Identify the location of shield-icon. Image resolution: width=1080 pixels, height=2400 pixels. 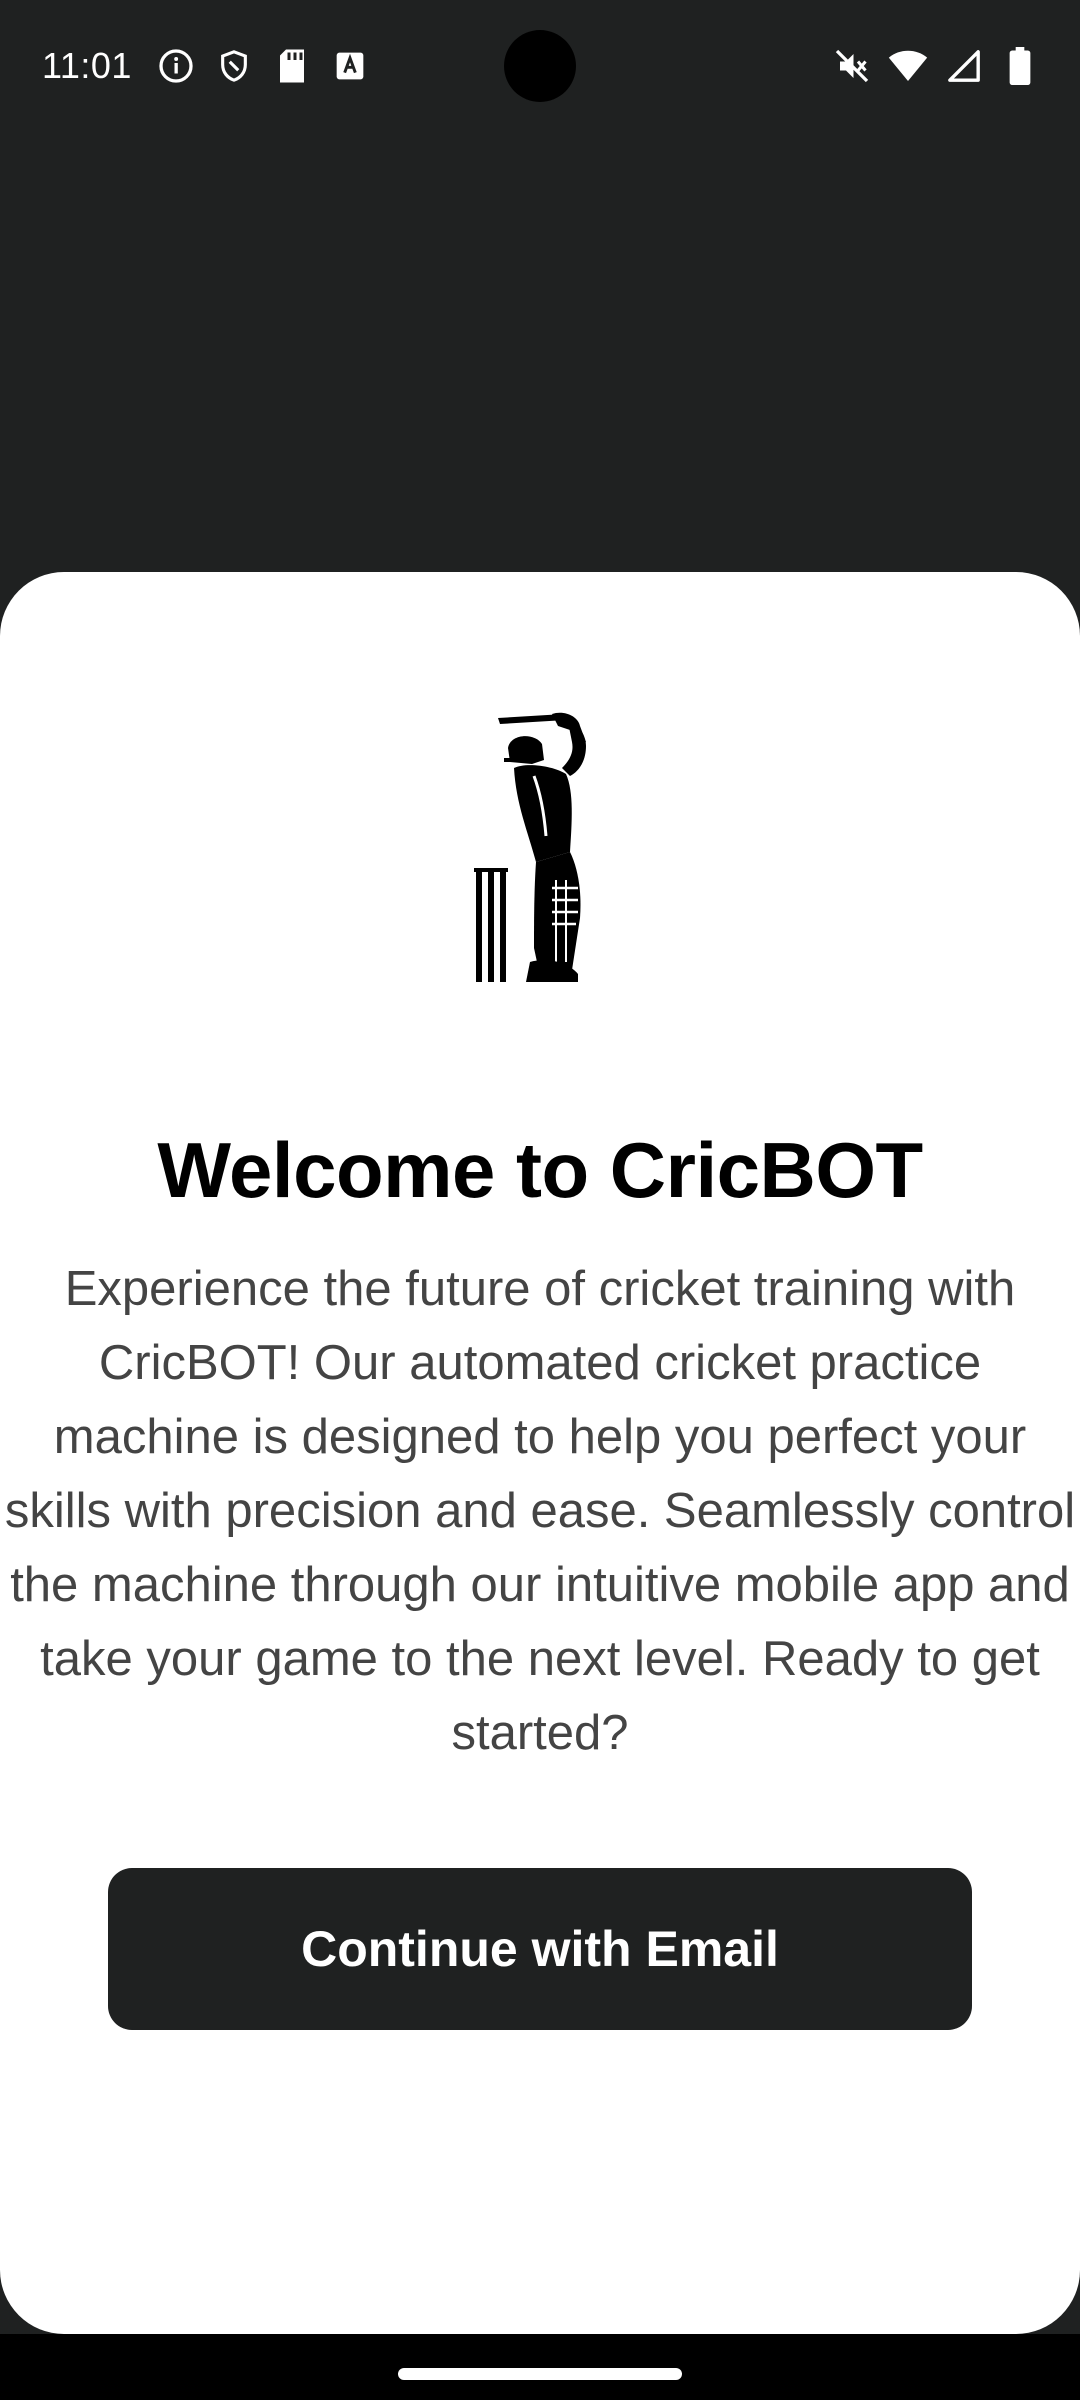
(234, 66).